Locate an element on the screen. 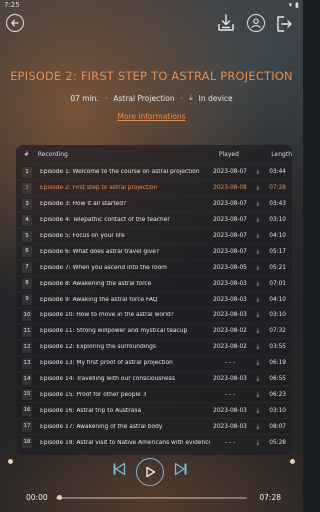  header-number: # is located at coordinates (27, 154).